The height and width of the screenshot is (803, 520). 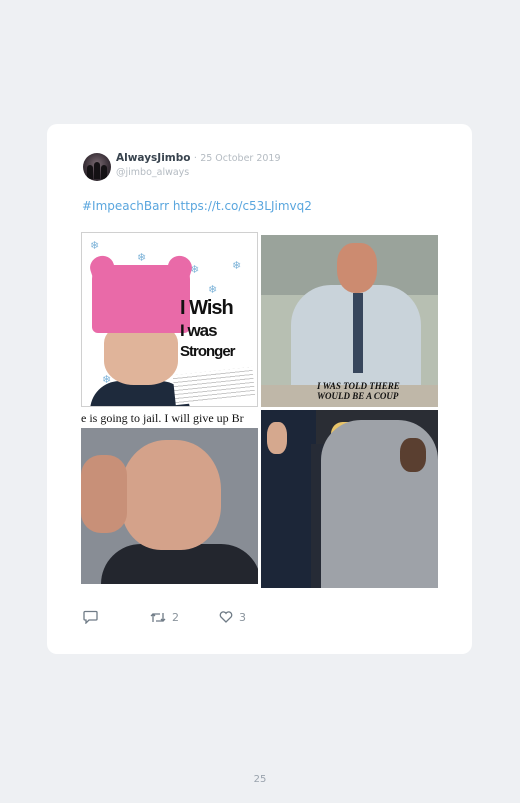 I want to click on media-image-1: ❄ ❄ ❄ ❄ ❄ ❄ ❄ I Wish I was Stronger, so click(x=169, y=319).